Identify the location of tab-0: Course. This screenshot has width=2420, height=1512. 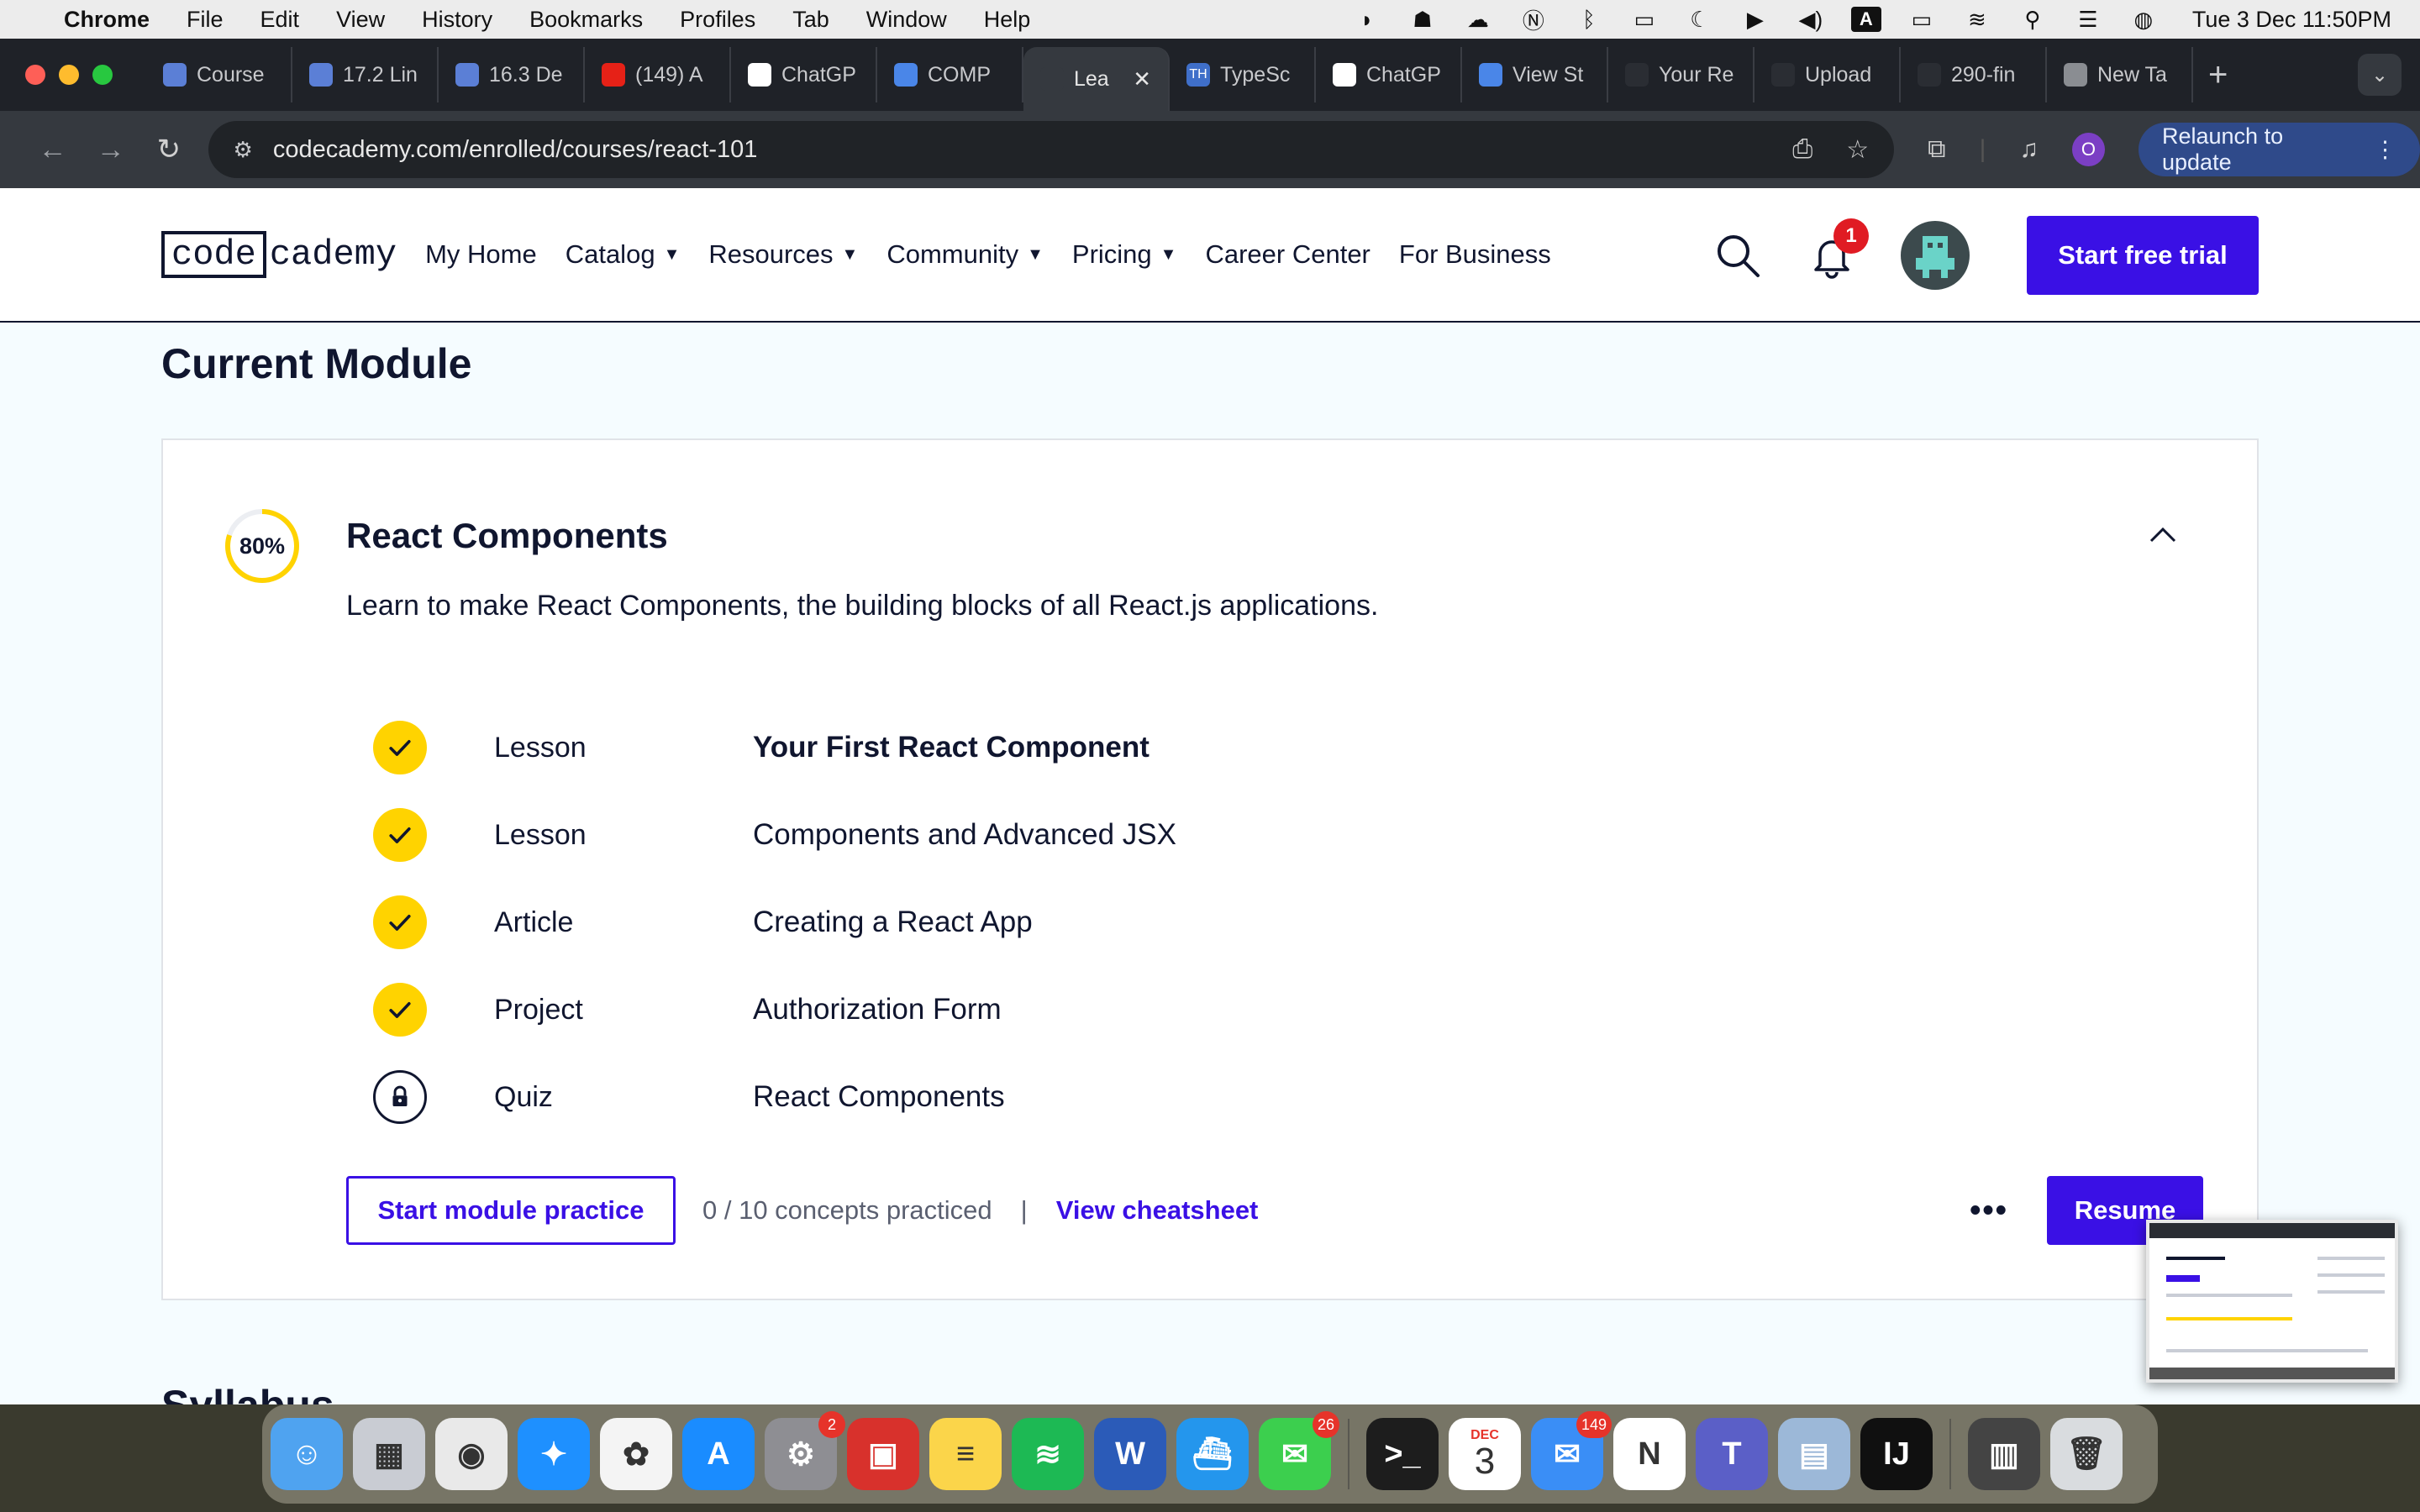
(219, 74).